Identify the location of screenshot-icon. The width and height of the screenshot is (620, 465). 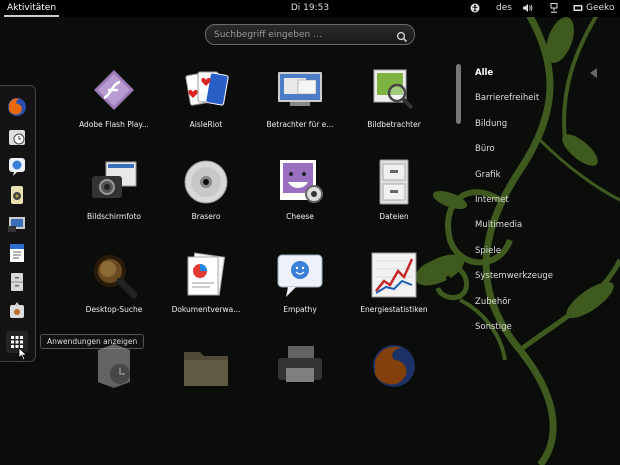
(16, 224).